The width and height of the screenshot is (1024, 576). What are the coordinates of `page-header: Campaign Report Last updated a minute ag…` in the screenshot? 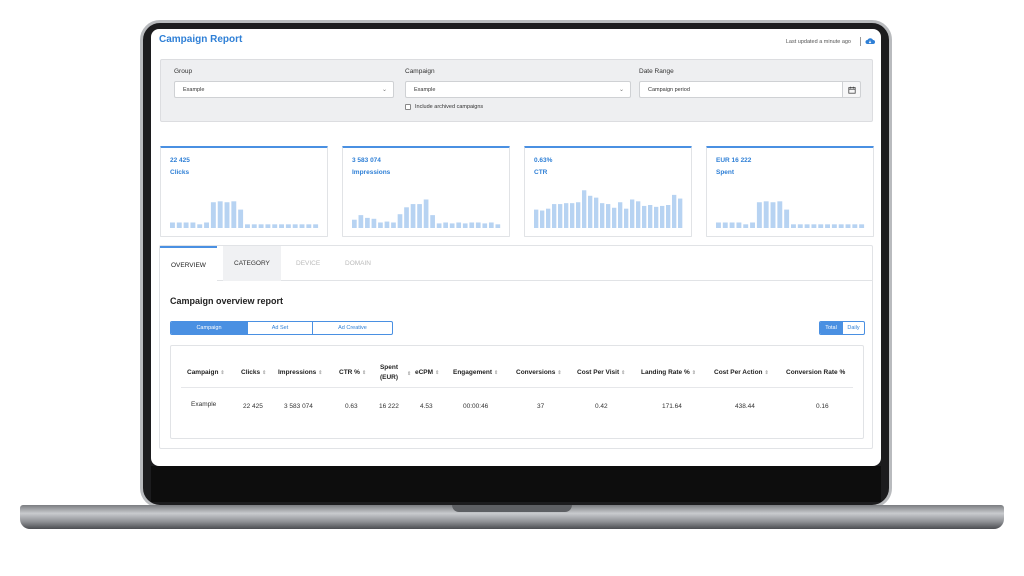 It's located at (516, 40).